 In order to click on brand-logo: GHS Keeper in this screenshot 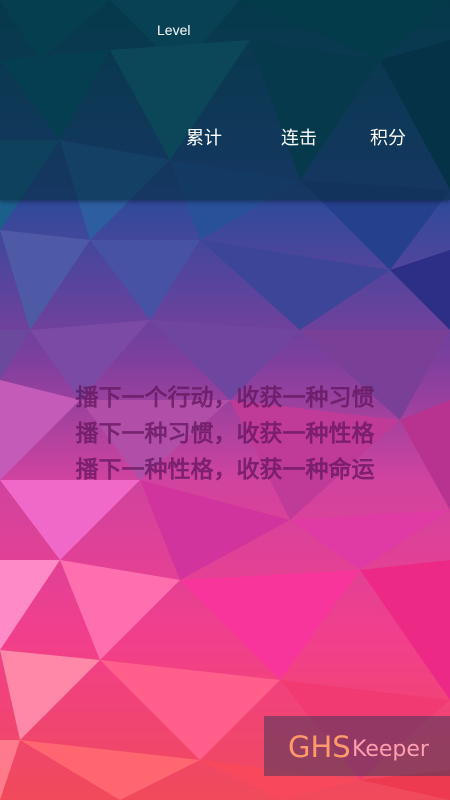, I will do `click(357, 746)`.